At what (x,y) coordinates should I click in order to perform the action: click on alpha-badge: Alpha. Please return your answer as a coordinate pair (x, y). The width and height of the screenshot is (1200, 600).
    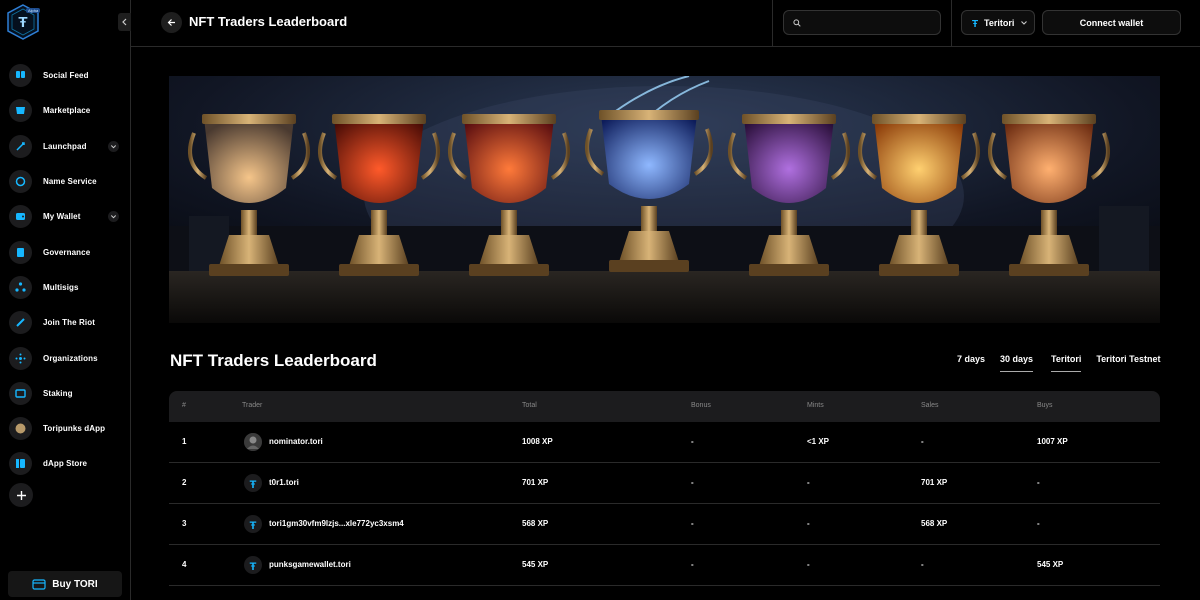
    Looking at the image, I should click on (33, 10).